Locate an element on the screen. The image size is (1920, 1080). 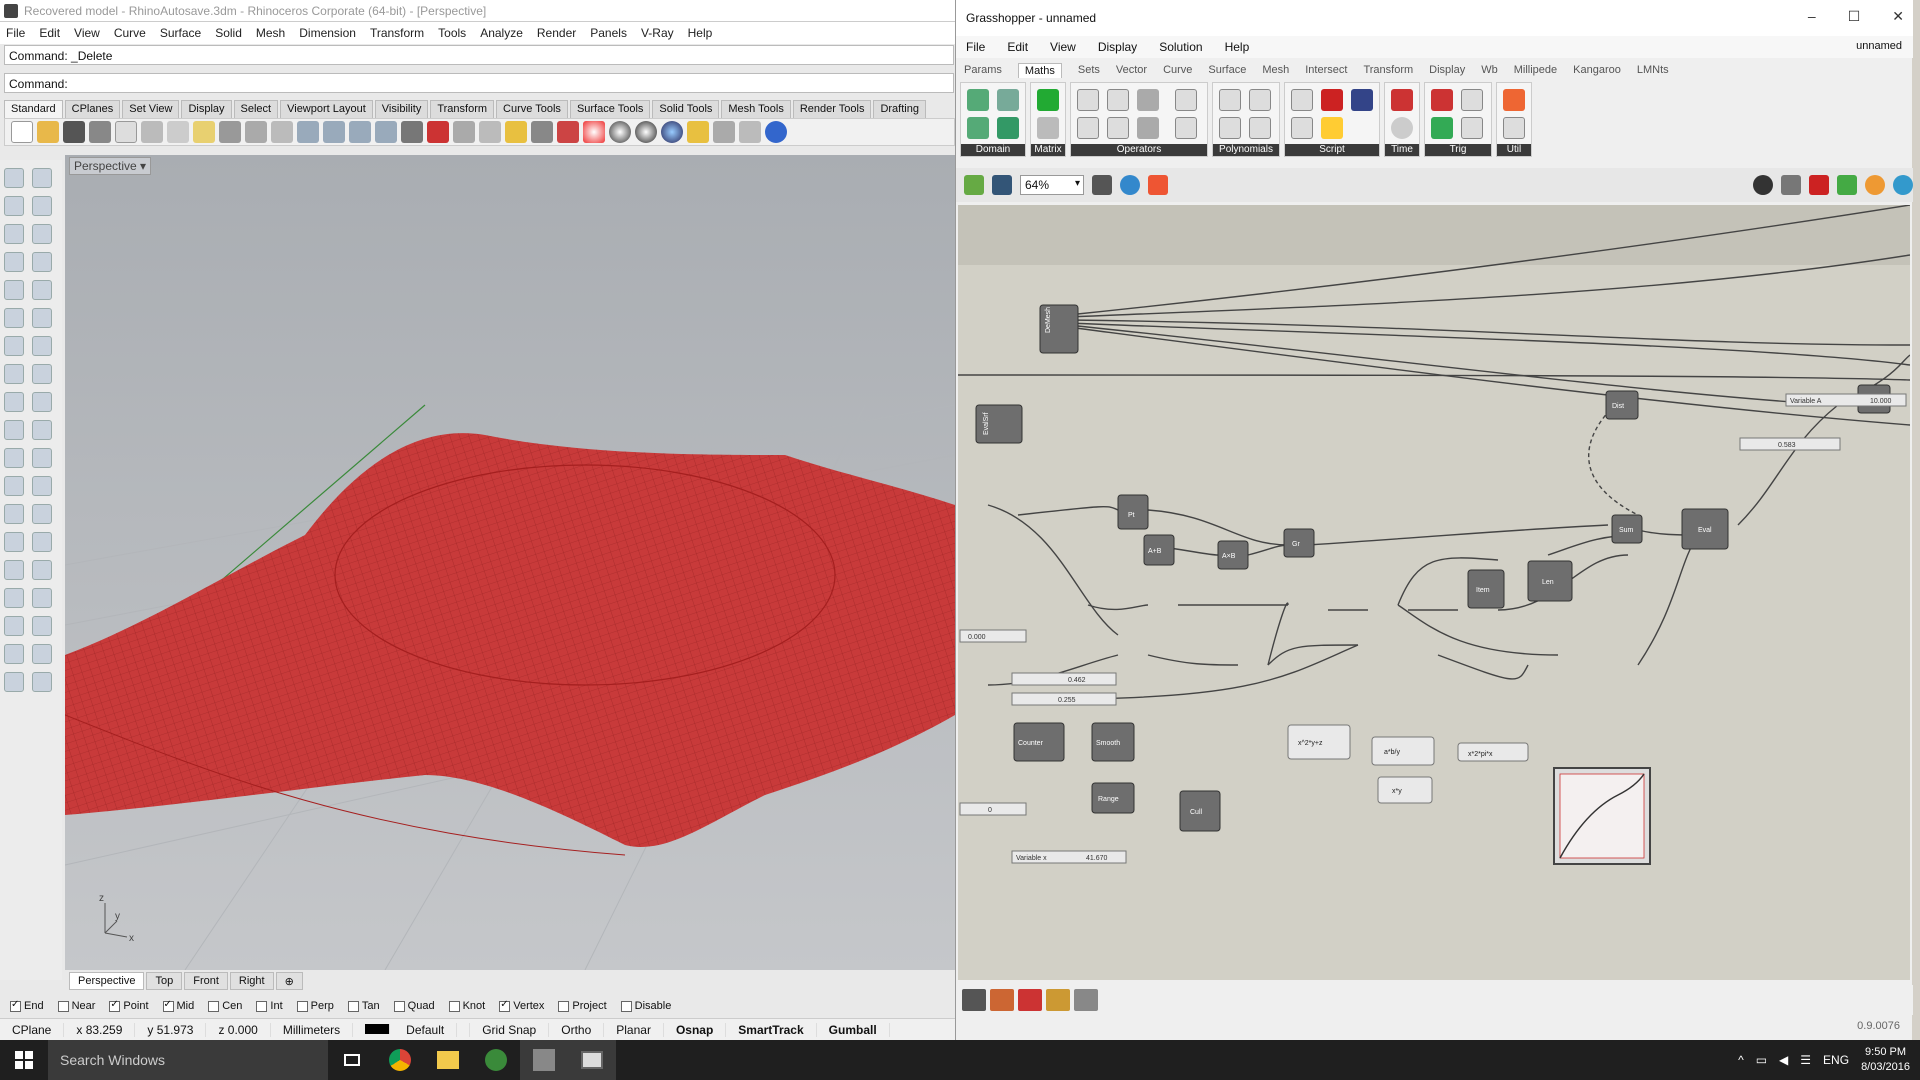
properties-icon is located at coordinates (42, 626).